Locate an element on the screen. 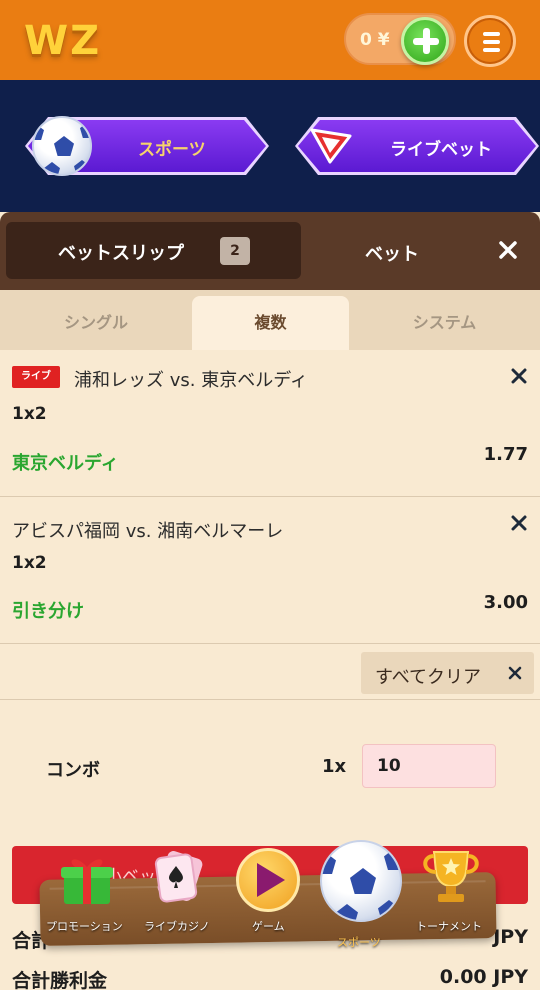 The width and height of the screenshot is (540, 990). tab-bet-slip: ベットスリップ 2 is located at coordinates (153, 250).